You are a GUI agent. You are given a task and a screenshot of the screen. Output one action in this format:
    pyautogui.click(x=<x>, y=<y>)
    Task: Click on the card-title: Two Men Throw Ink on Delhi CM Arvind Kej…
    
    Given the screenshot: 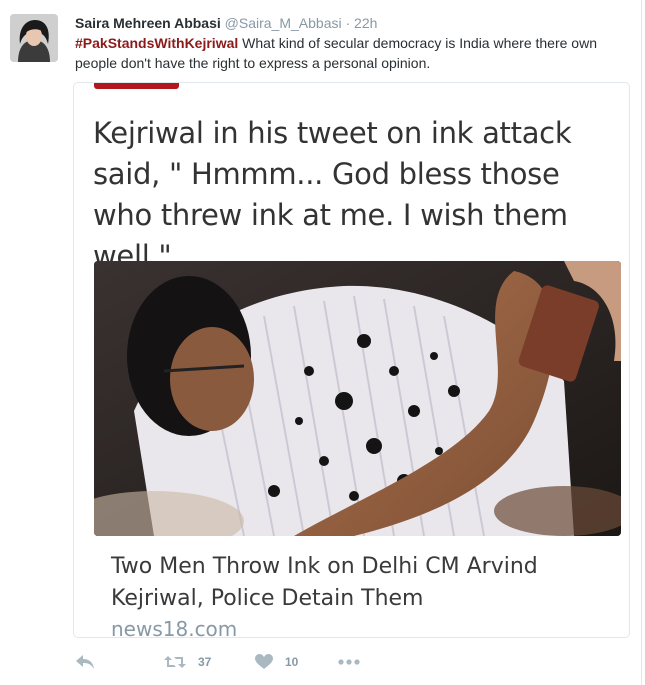 What is the action you would take?
    pyautogui.click(x=363, y=583)
    